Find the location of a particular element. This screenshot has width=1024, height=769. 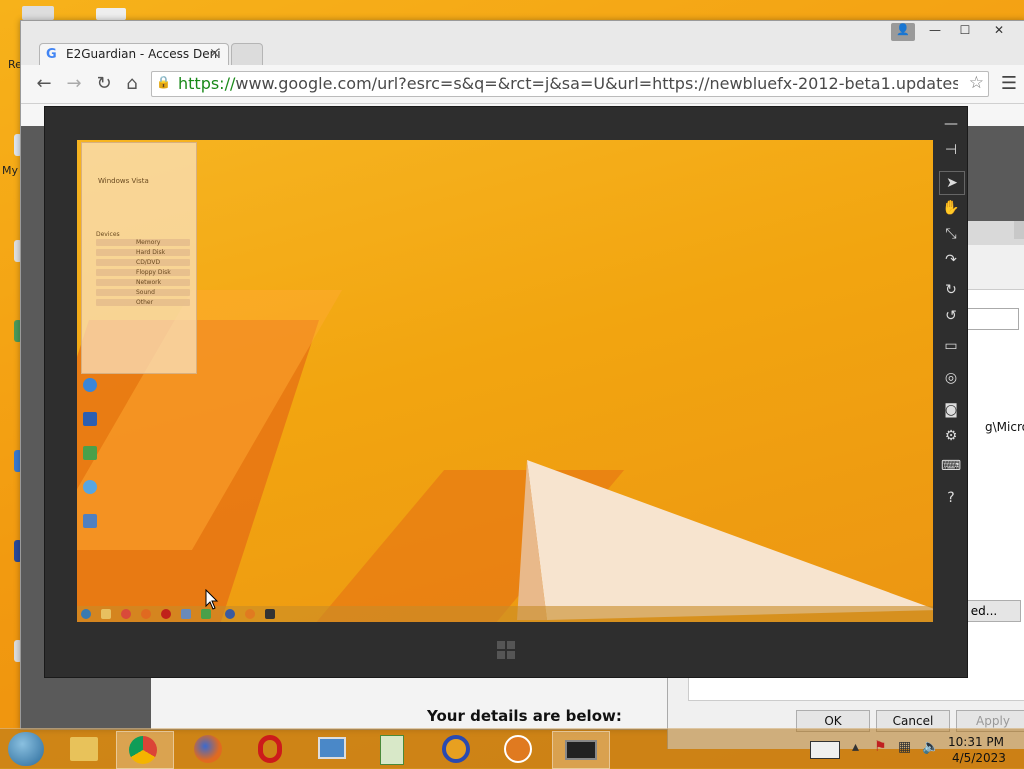

taskbar: ▴ ⚑ ▦ 🔈 10:31 PM 4/5/2023 is located at coordinates (512, 748).